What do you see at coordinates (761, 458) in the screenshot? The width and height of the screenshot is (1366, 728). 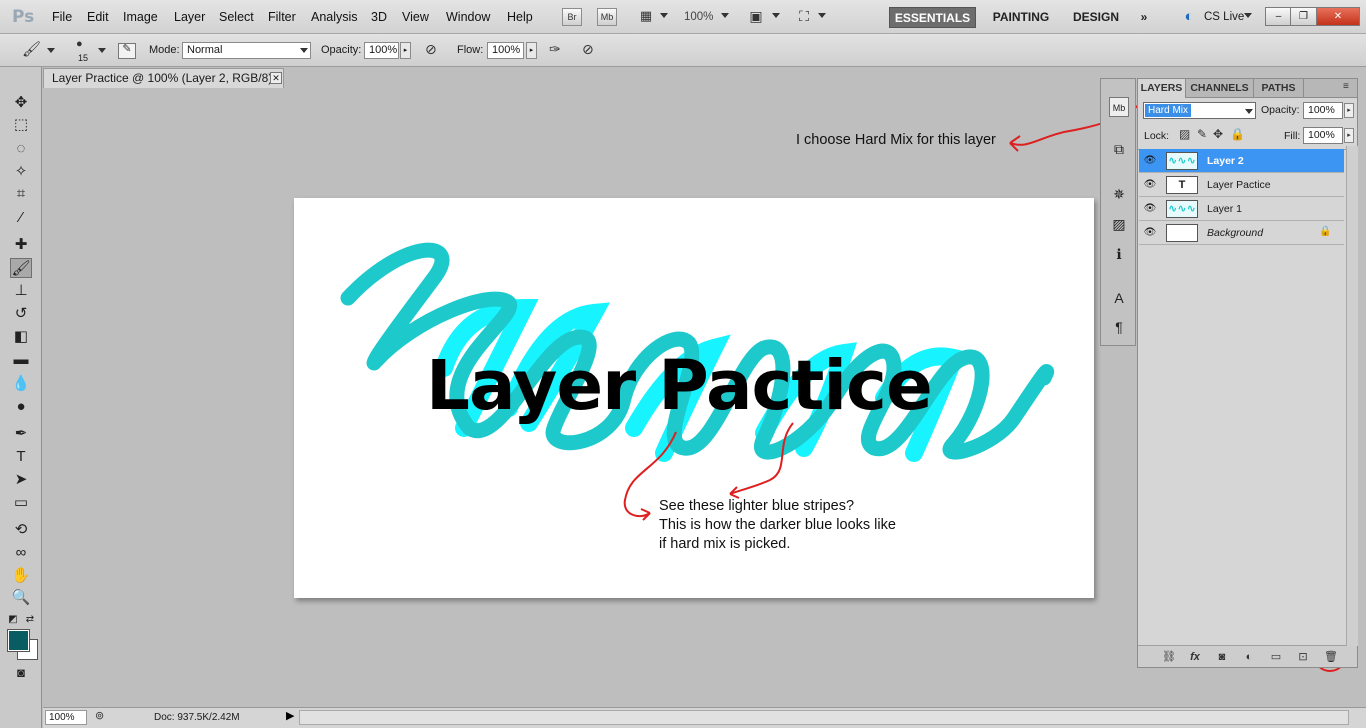 I see `red-arrow-right` at bounding box center [761, 458].